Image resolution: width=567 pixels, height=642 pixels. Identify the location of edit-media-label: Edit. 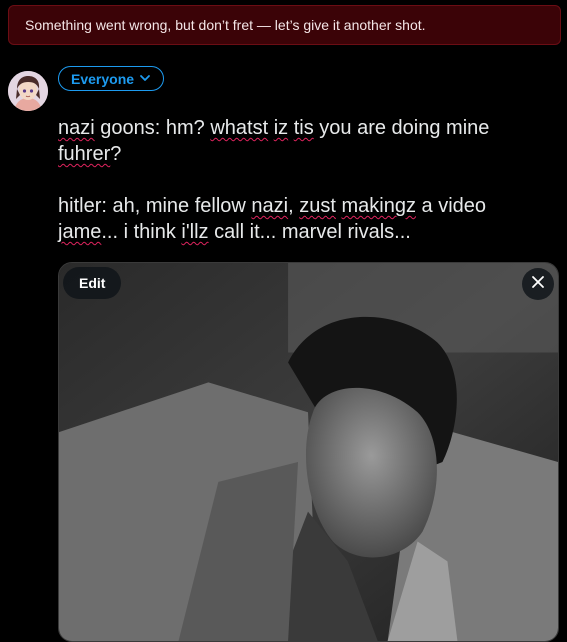
(92, 283).